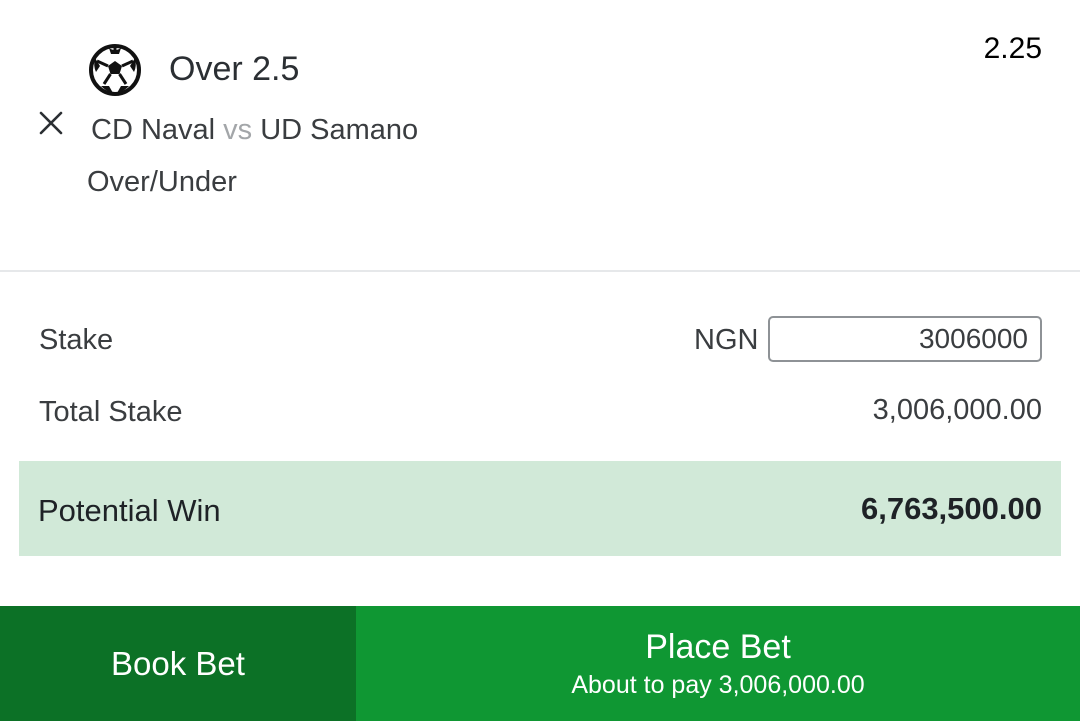 The height and width of the screenshot is (721, 1080). What do you see at coordinates (238, 130) in the screenshot?
I see `vs-label: vs` at bounding box center [238, 130].